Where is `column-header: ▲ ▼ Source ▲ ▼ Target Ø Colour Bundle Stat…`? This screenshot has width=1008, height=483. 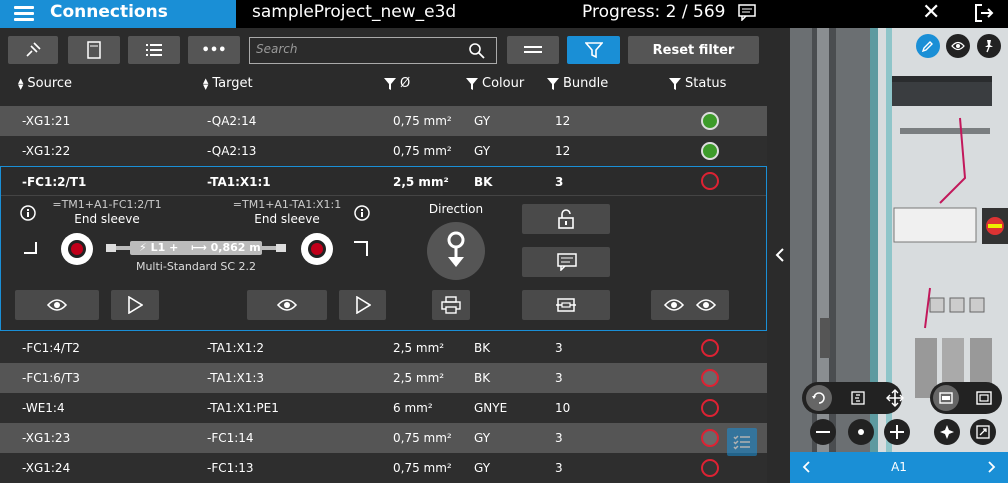 column-header: ▲ ▼ Source ▲ ▼ Target Ø Colour Bundle Stat… is located at coordinates (385, 85).